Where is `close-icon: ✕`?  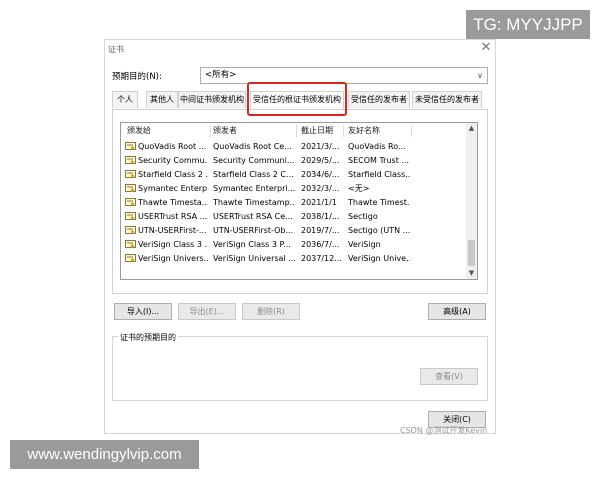 close-icon: ✕ is located at coordinates (486, 48).